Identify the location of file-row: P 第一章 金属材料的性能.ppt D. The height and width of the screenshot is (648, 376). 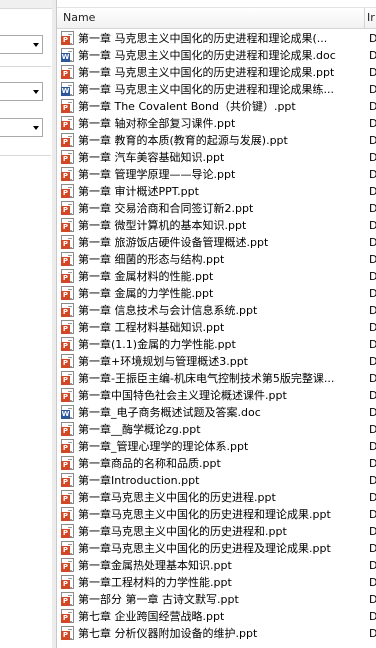
(216, 276).